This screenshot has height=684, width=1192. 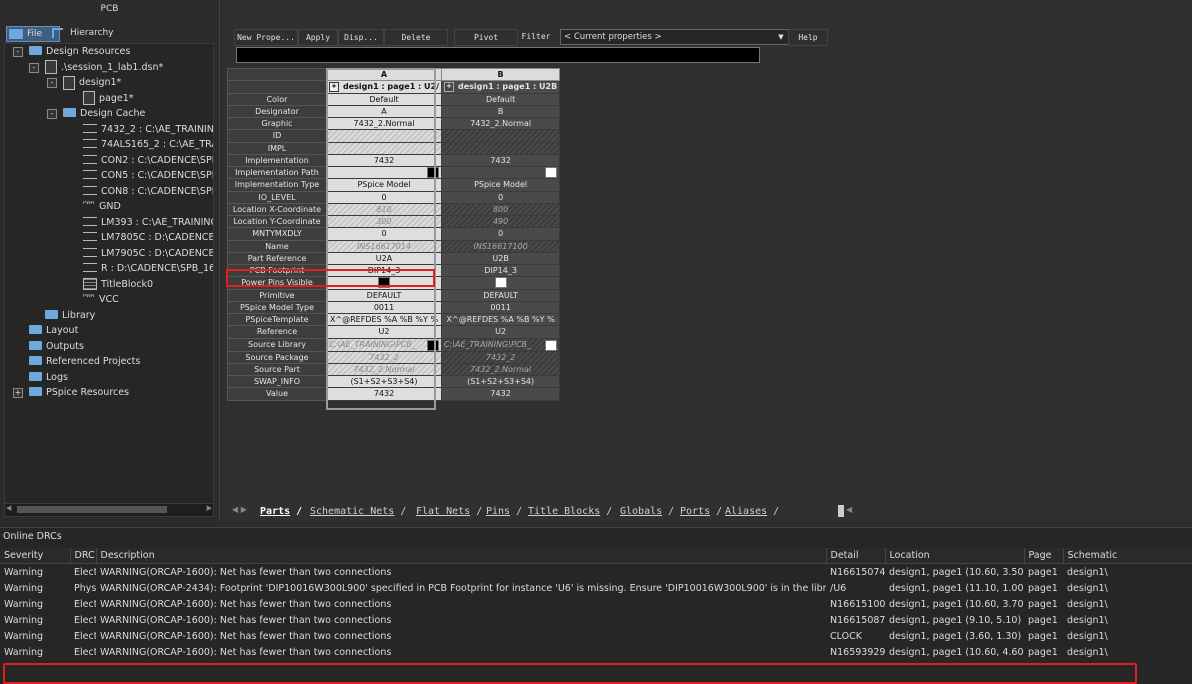 I want to click on property-value-cell: 800, so click(x=501, y=209).